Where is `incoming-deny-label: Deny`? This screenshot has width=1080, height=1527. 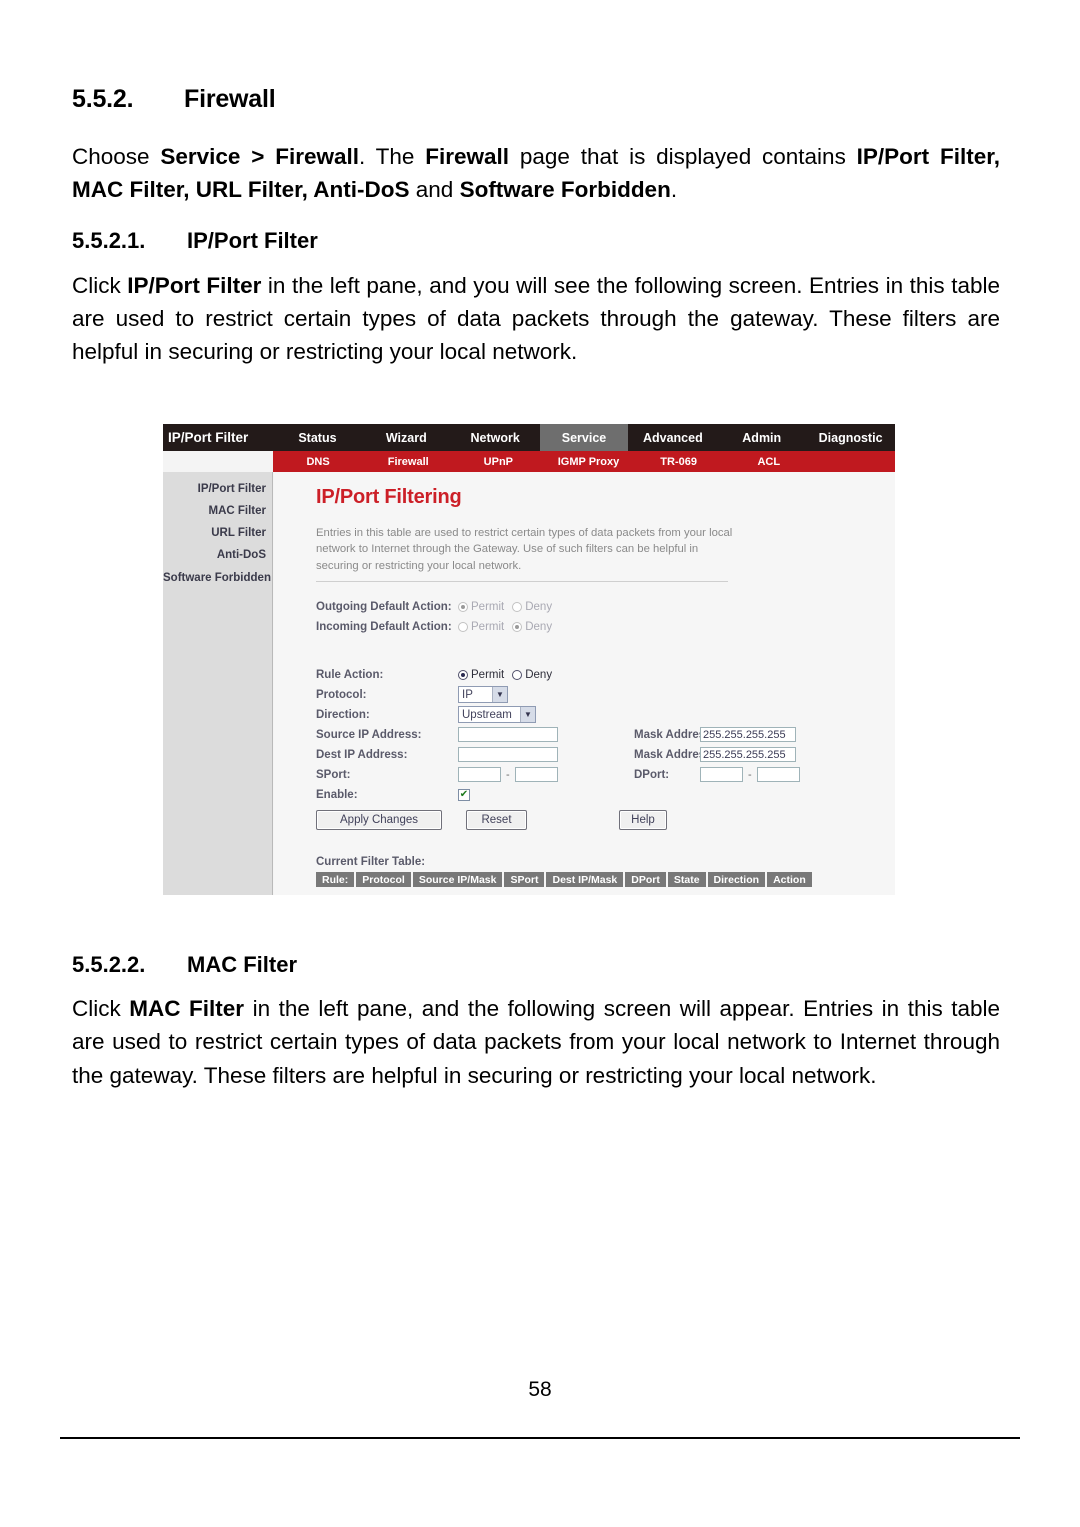 incoming-deny-label: Deny is located at coordinates (539, 626).